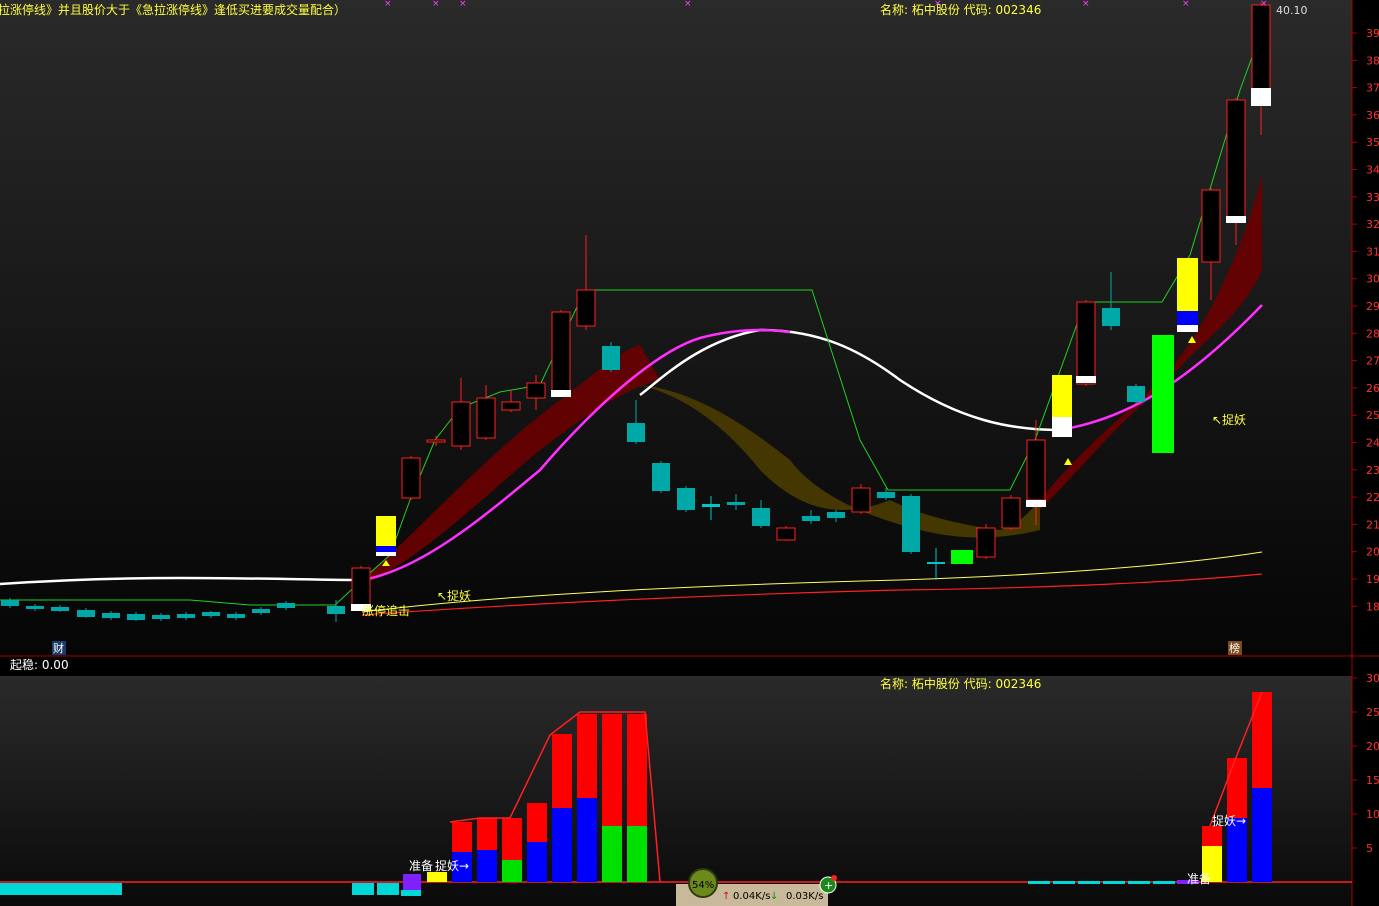 This screenshot has width=1379, height=906. What do you see at coordinates (386, 610) in the screenshot?
I see `annotation-limit-up-chase: 涨停追击` at bounding box center [386, 610].